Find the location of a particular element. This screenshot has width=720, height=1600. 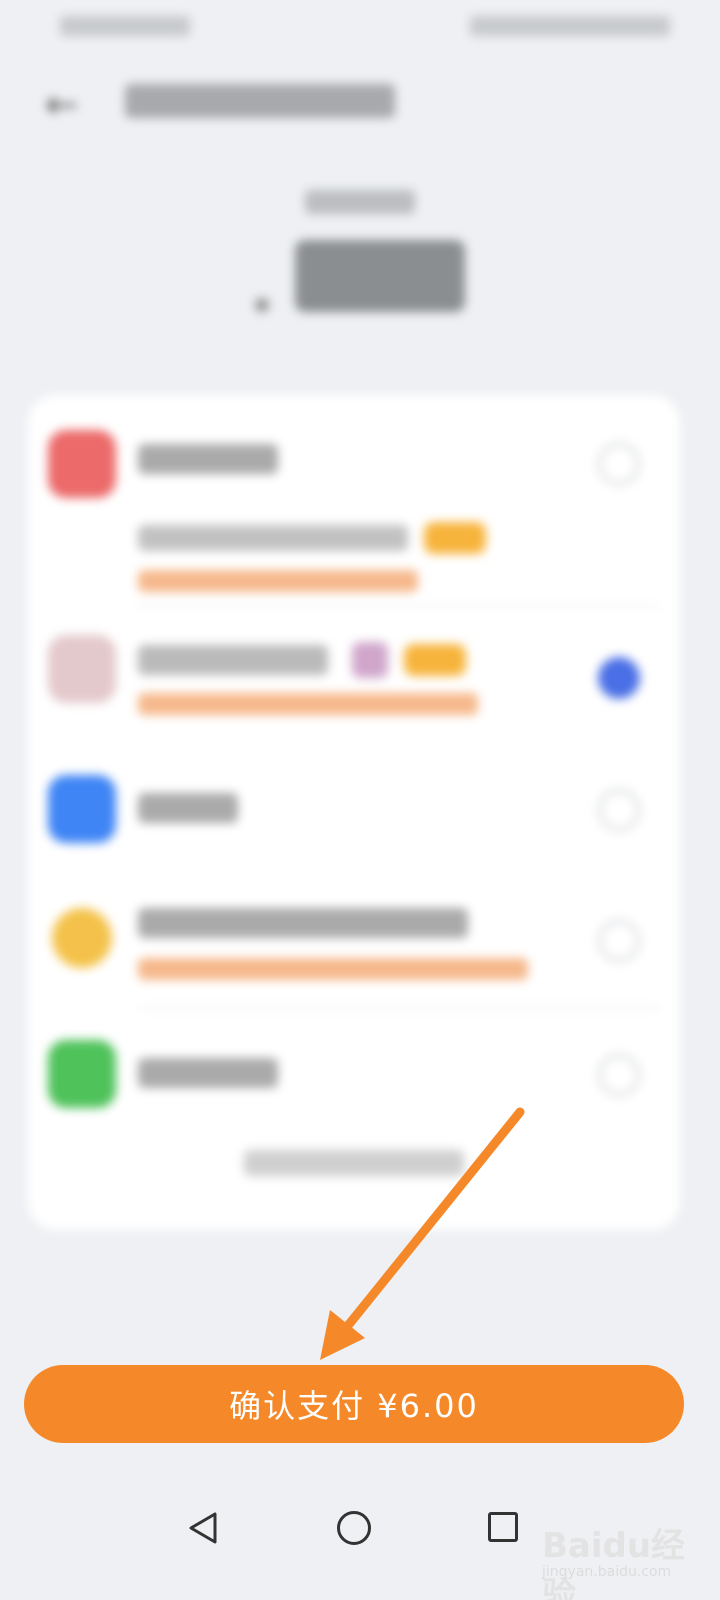

payment-method-1-promo is located at coordinates (278, 584).